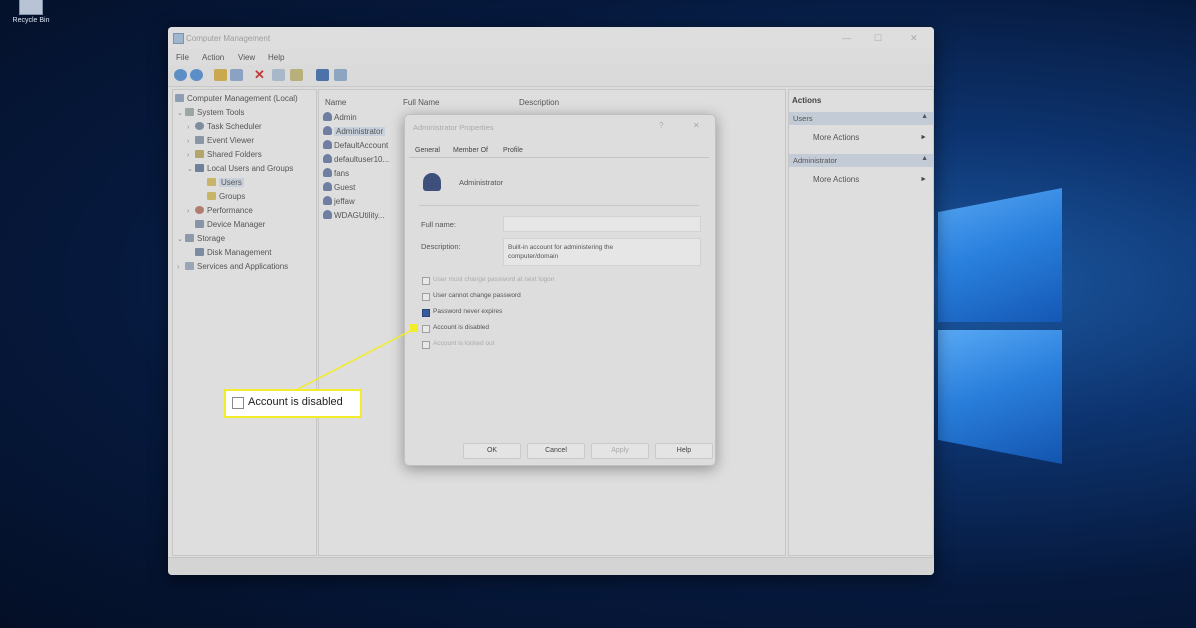 The image size is (1196, 628). I want to click on help-question-icon: ?, so click(661, 125).